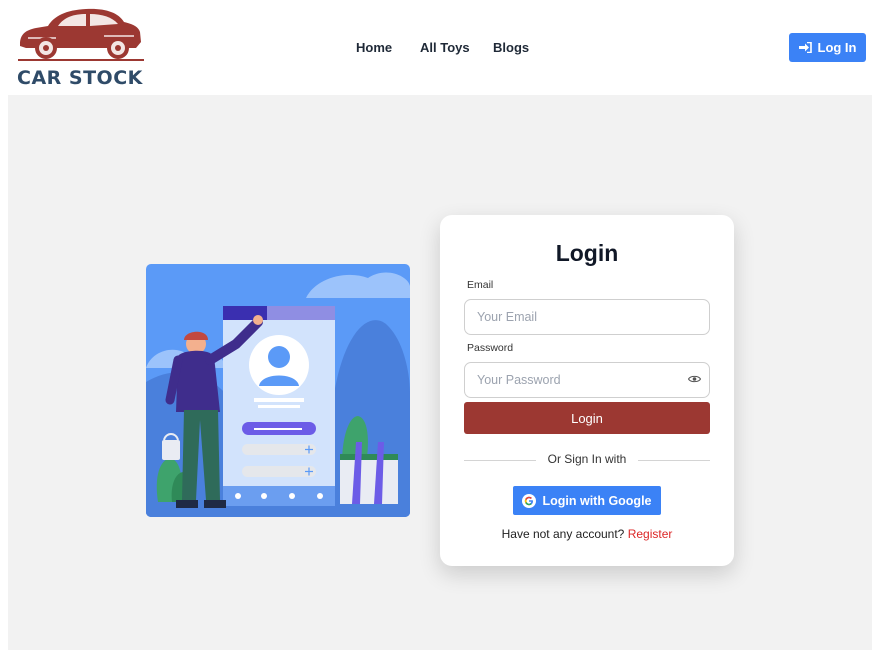  I want to click on login-title: Login, so click(587, 253).